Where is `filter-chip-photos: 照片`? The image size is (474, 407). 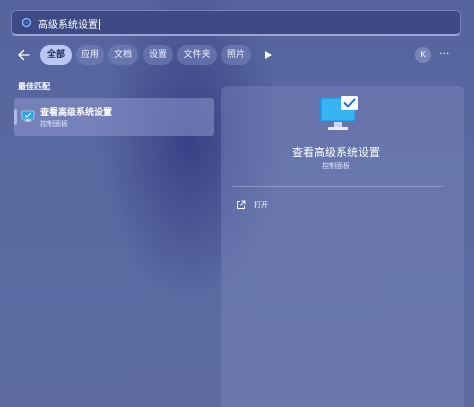 filter-chip-photos: 照片 is located at coordinates (236, 55).